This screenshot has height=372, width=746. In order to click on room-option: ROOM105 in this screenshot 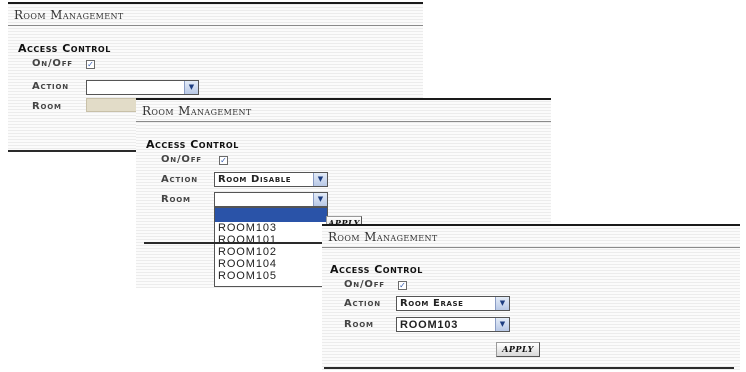, I will do `click(271, 276)`.